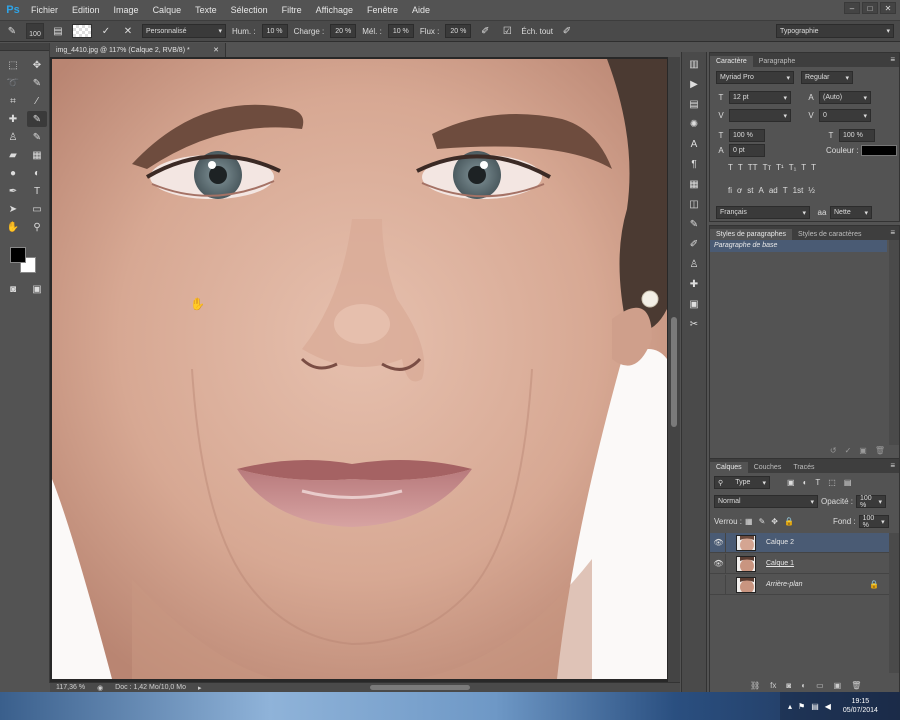 This screenshot has width=900, height=720. What do you see at coordinates (458, 31) in the screenshot?
I see `flux-field: 20 %` at bounding box center [458, 31].